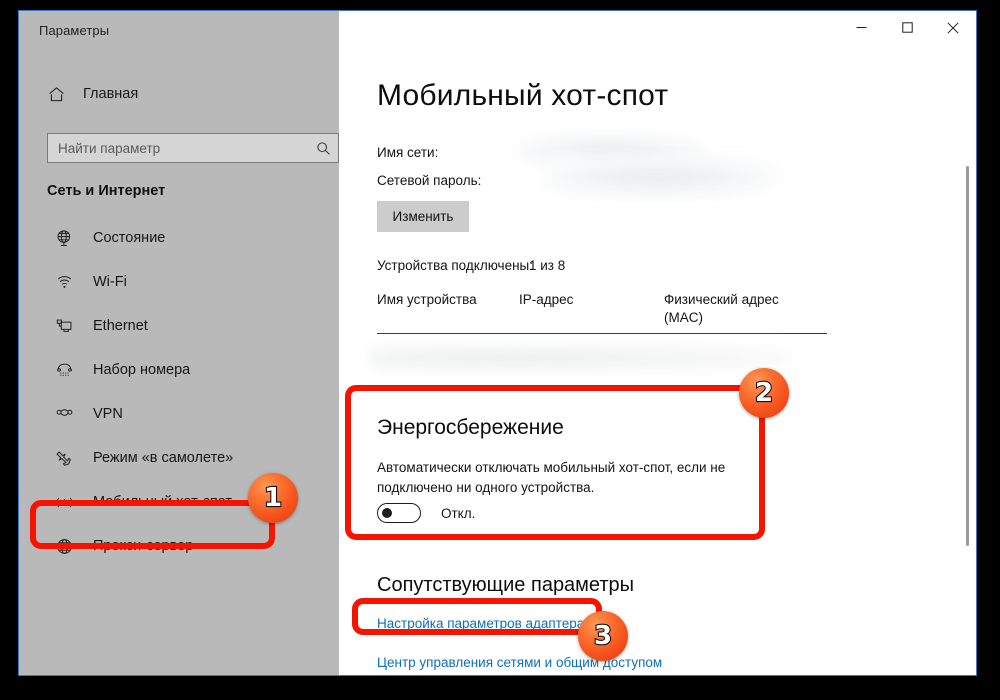 The image size is (1000, 700). Describe the element at coordinates (500, 5) in the screenshot. I see `desktop-backdrop-top` at that location.